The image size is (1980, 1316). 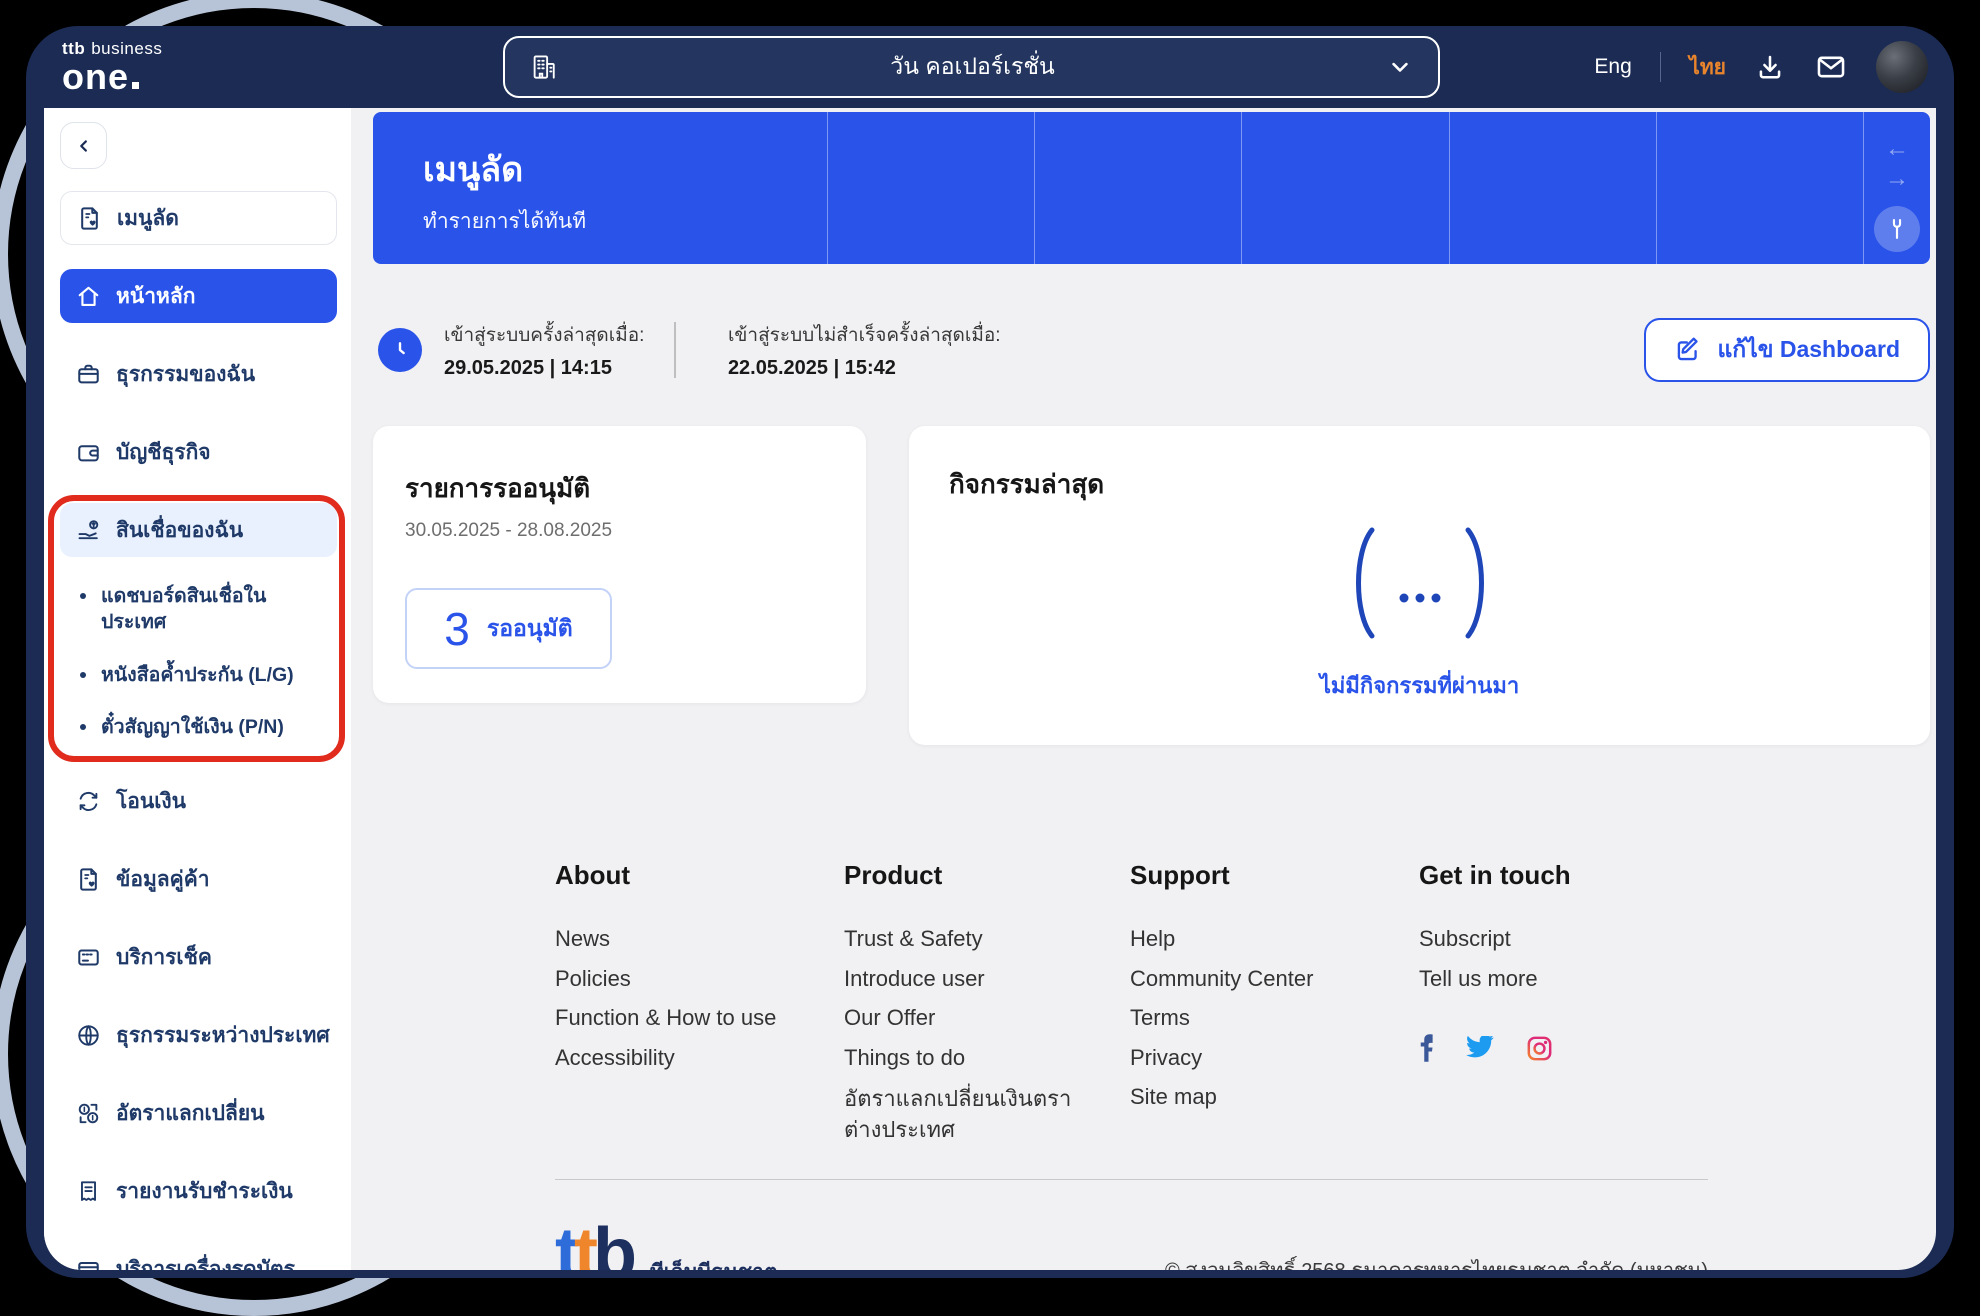 I want to click on sidebar-subitem-letter-of-guarantee: หนังสือค้ำประกัน (L/G), so click(x=208, y=675).